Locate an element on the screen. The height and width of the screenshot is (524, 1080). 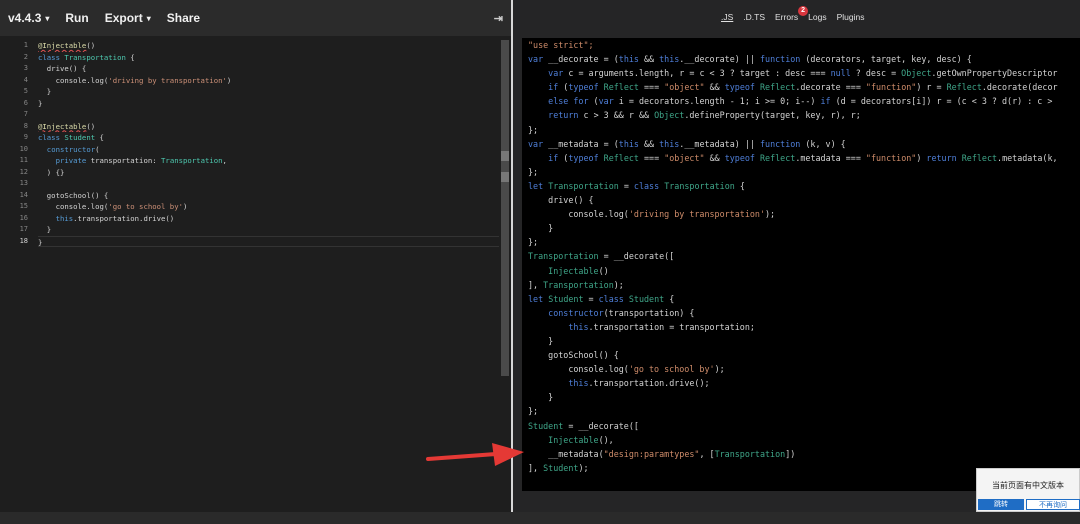
code-token: (), is located at coordinates (606, 439).